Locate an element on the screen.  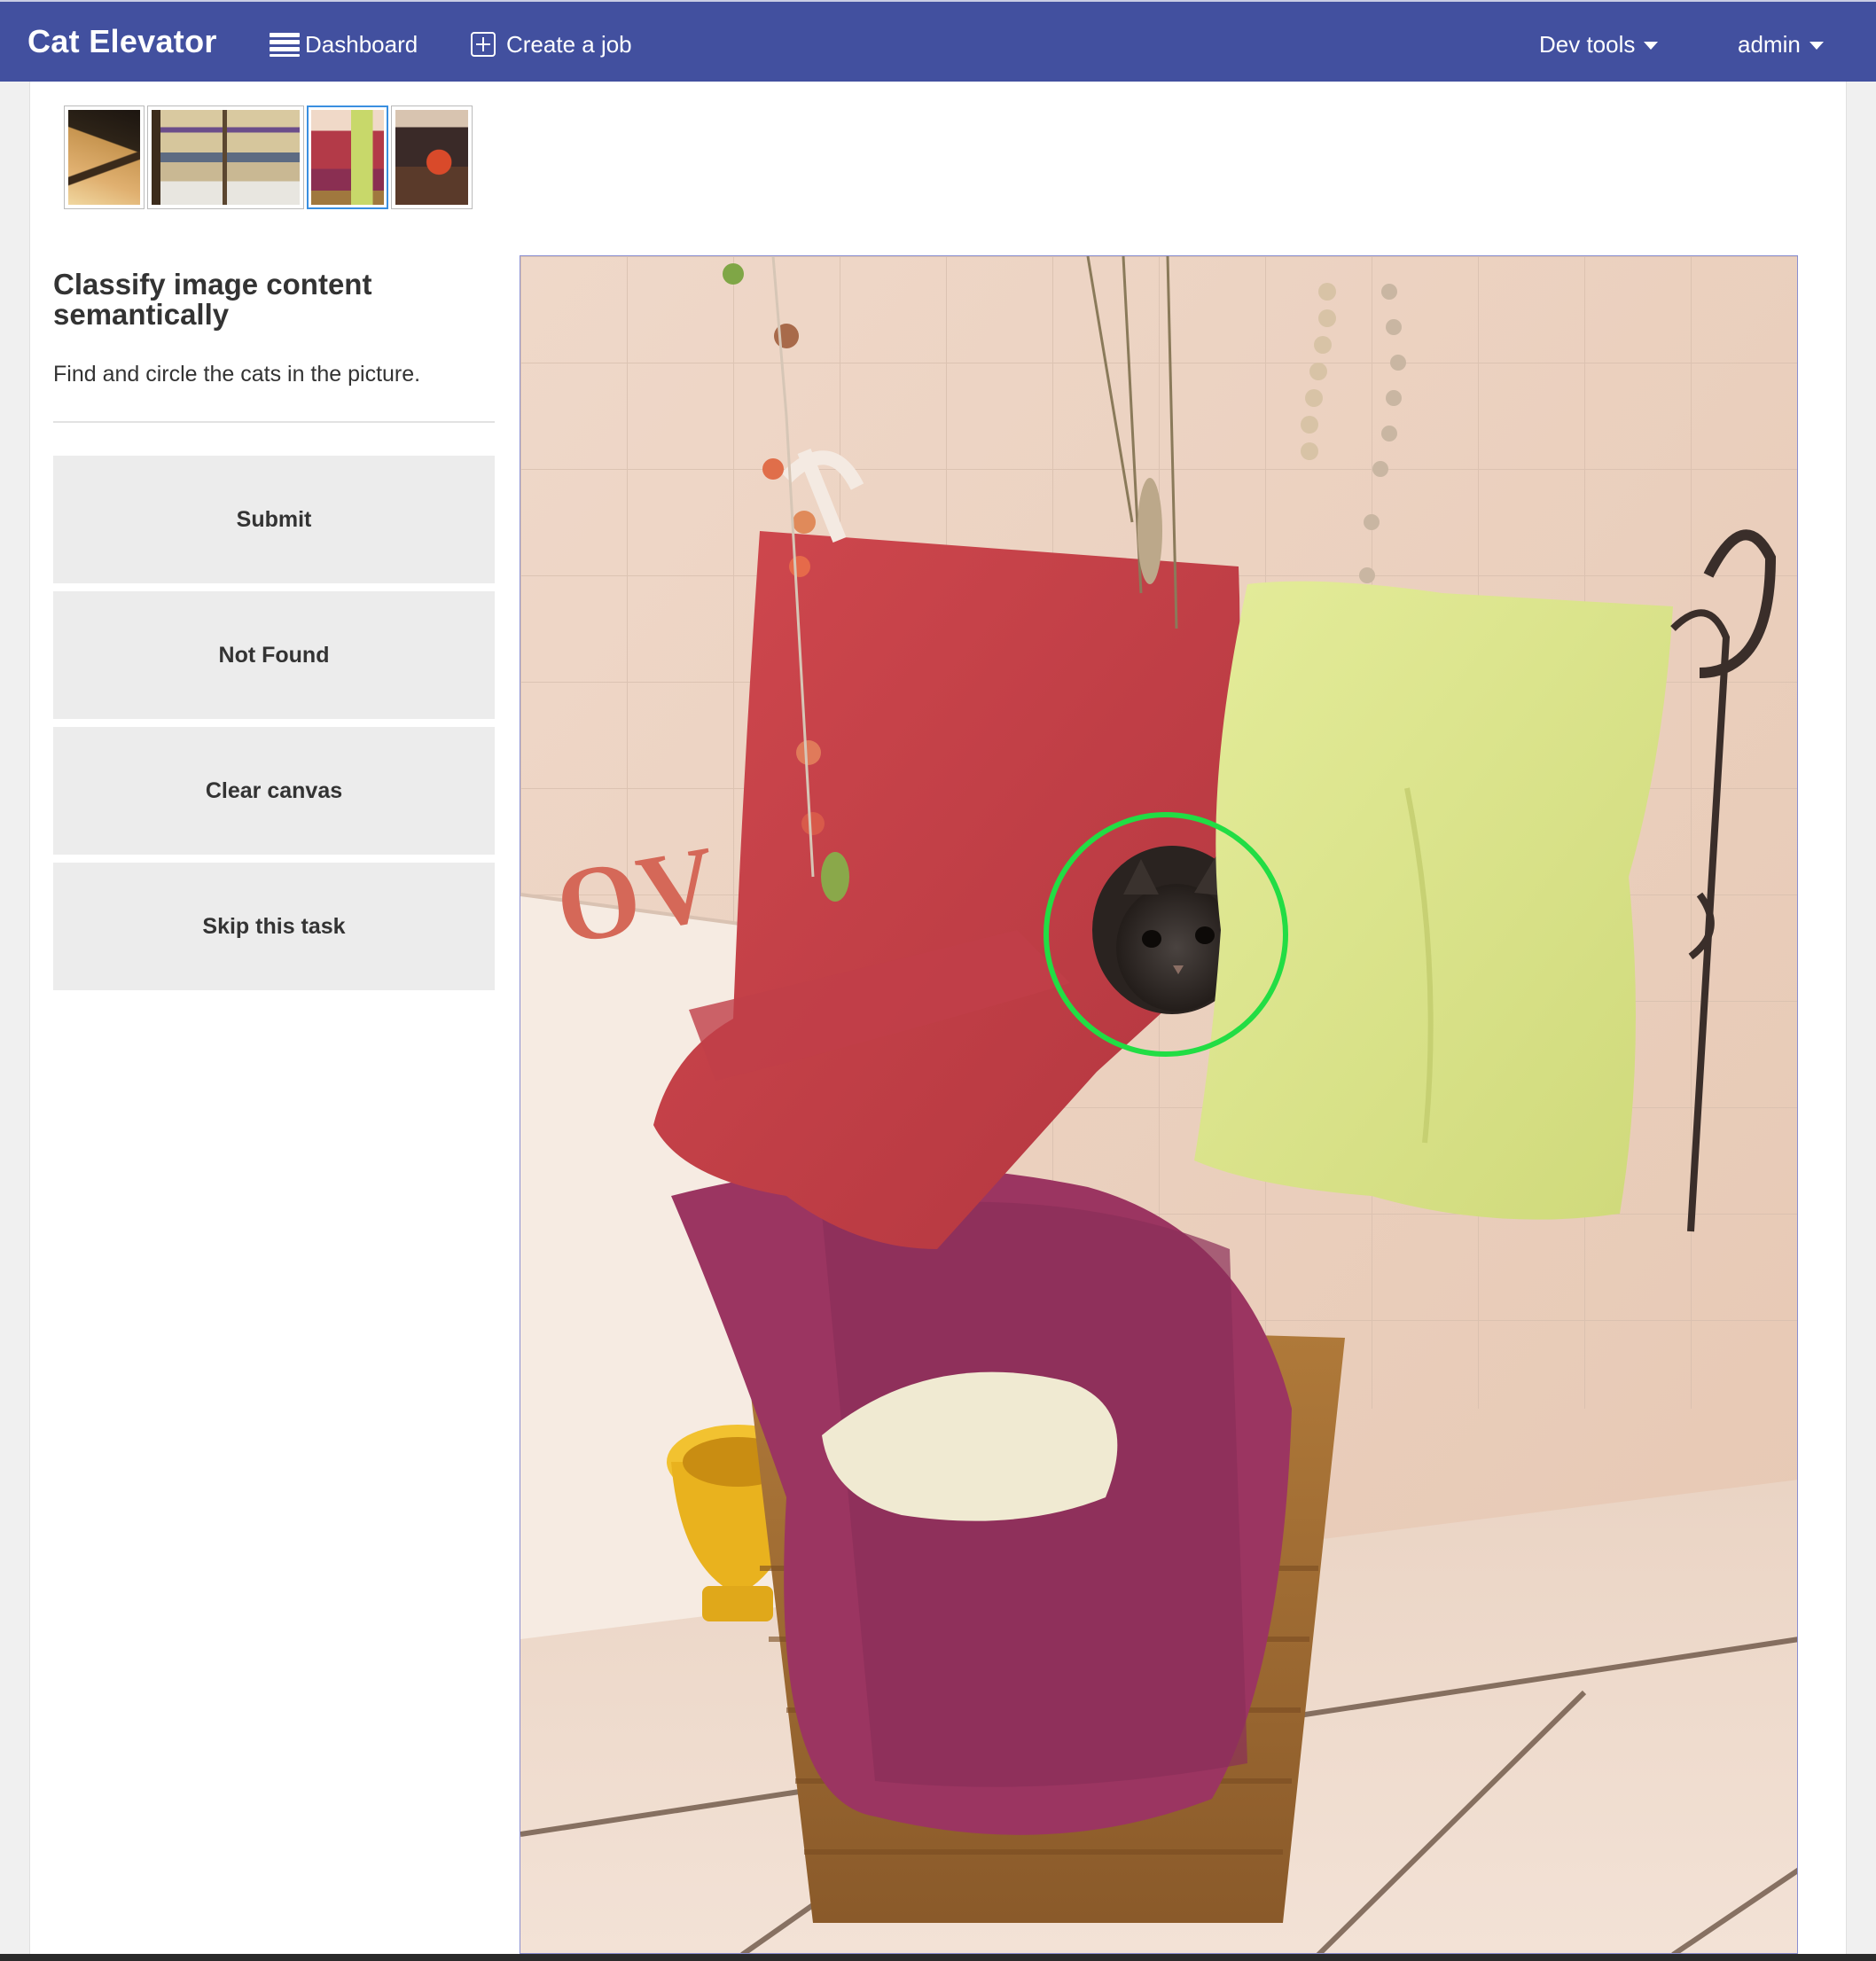
nav-create-job-label: Create a job is located at coordinates (569, 44).